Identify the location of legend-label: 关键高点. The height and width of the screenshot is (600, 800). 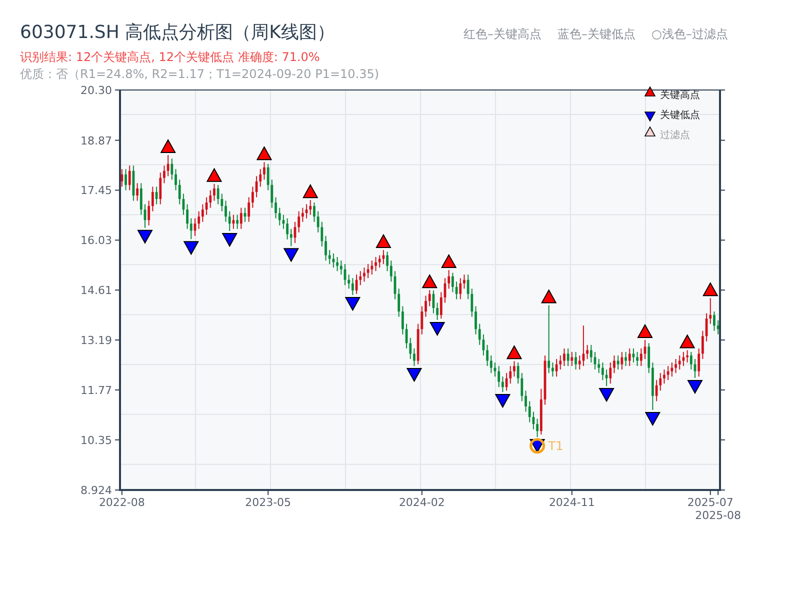
(680, 95).